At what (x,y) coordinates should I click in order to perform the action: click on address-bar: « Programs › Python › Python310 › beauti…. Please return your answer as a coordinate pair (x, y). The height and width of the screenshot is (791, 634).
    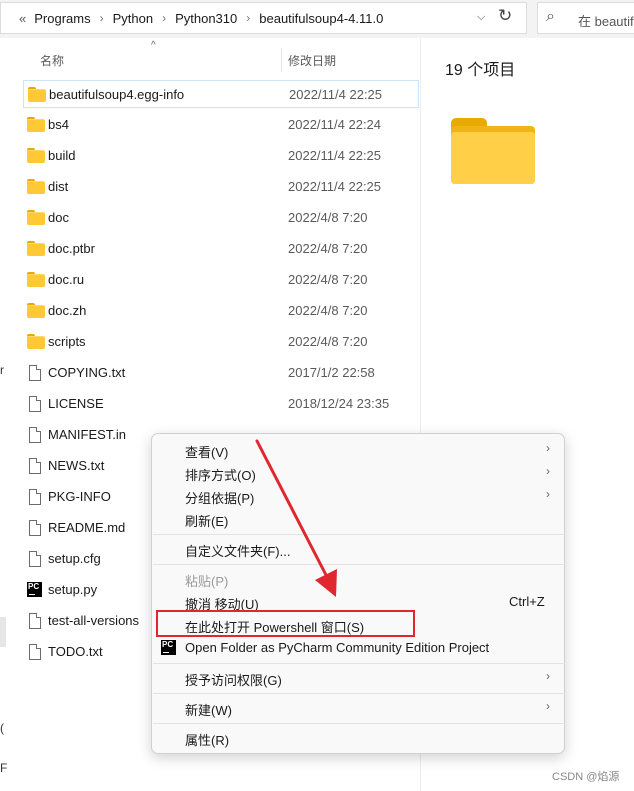
    Looking at the image, I should click on (263, 18).